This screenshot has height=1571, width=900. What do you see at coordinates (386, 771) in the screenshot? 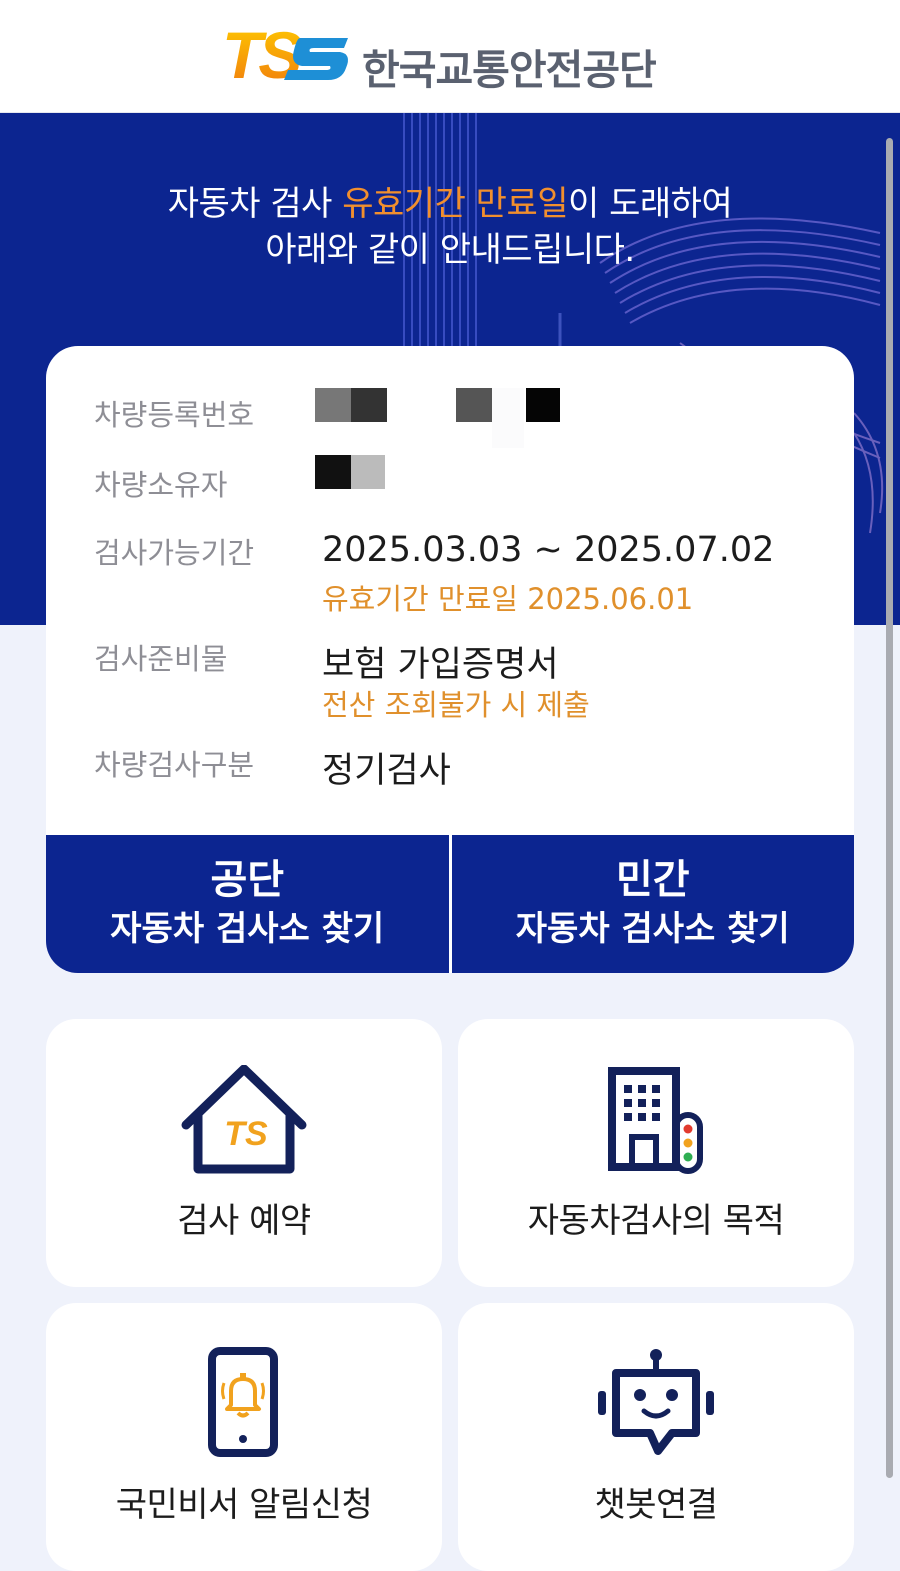
I see `value-inspection-type: 정기검사` at bounding box center [386, 771].